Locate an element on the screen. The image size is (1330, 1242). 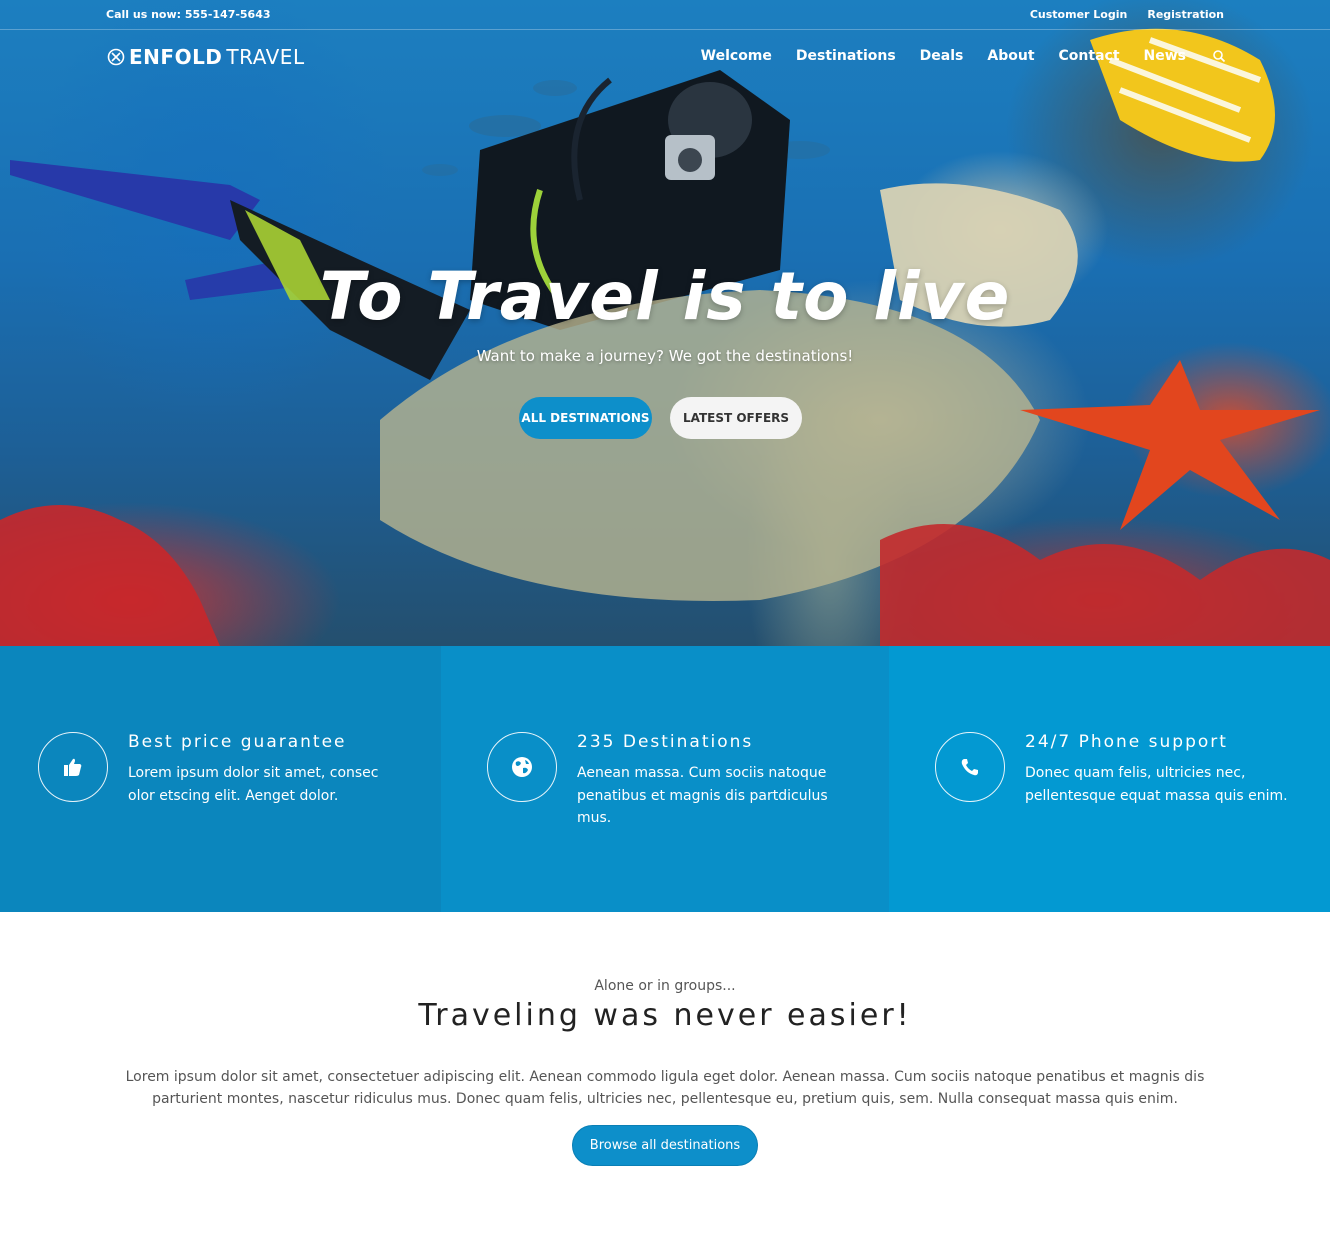
nav-item-welcome: Welcome is located at coordinates (736, 56).